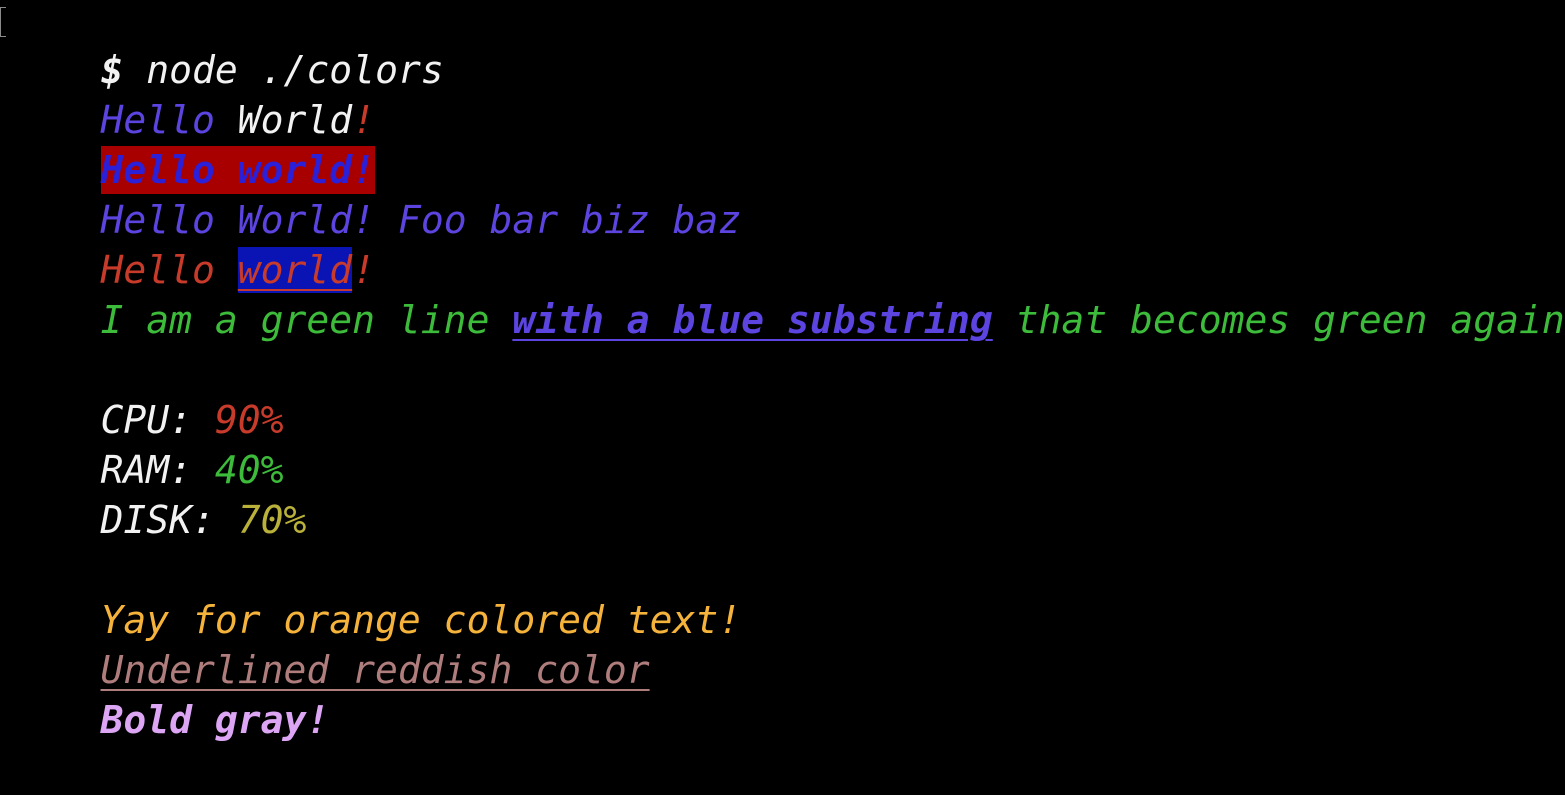  What do you see at coordinates (215, 720) in the screenshot?
I see `bold-gray-text: Bold gray!` at bounding box center [215, 720].